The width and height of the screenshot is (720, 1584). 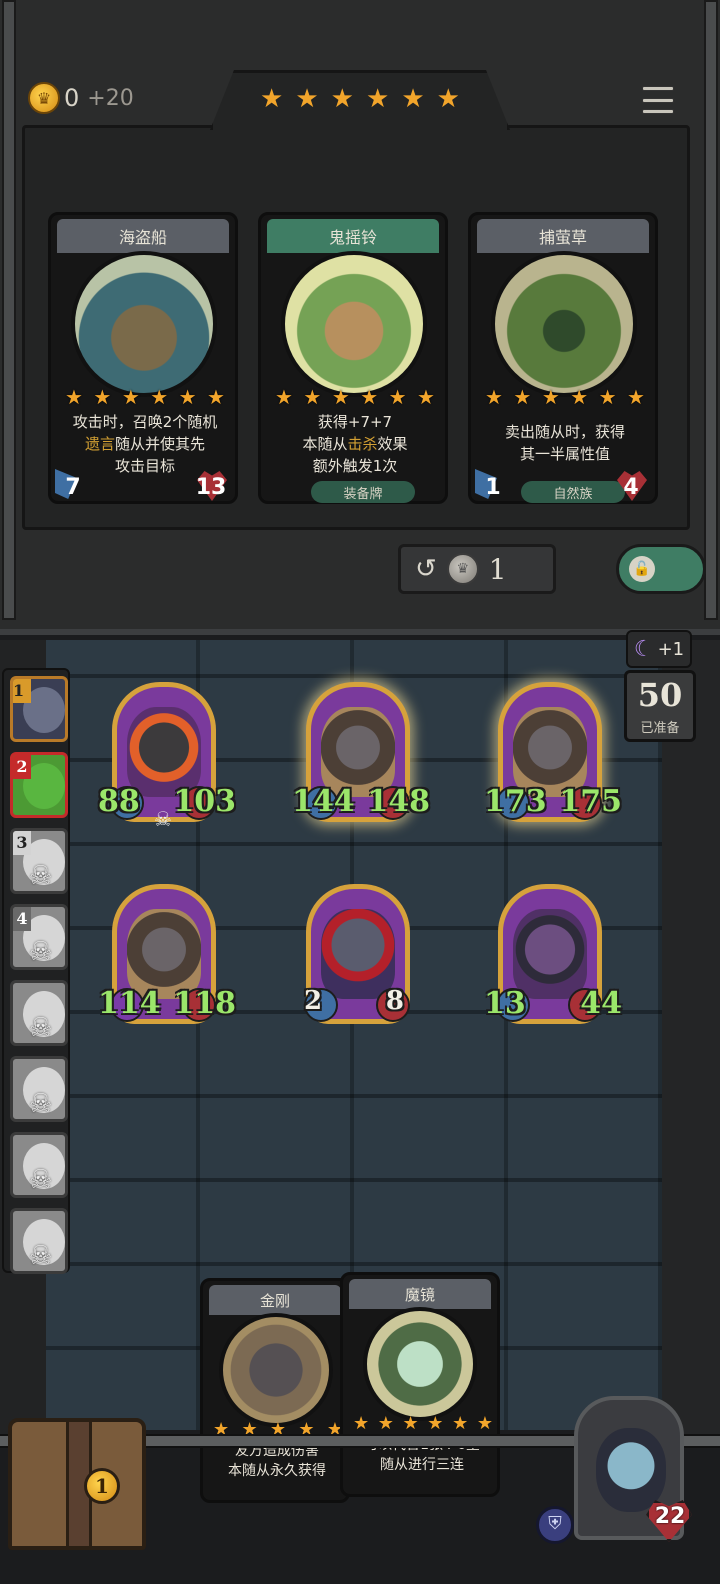 What do you see at coordinates (167, 755) in the screenshot?
I see `board-minion: 88 103 ☠` at bounding box center [167, 755].